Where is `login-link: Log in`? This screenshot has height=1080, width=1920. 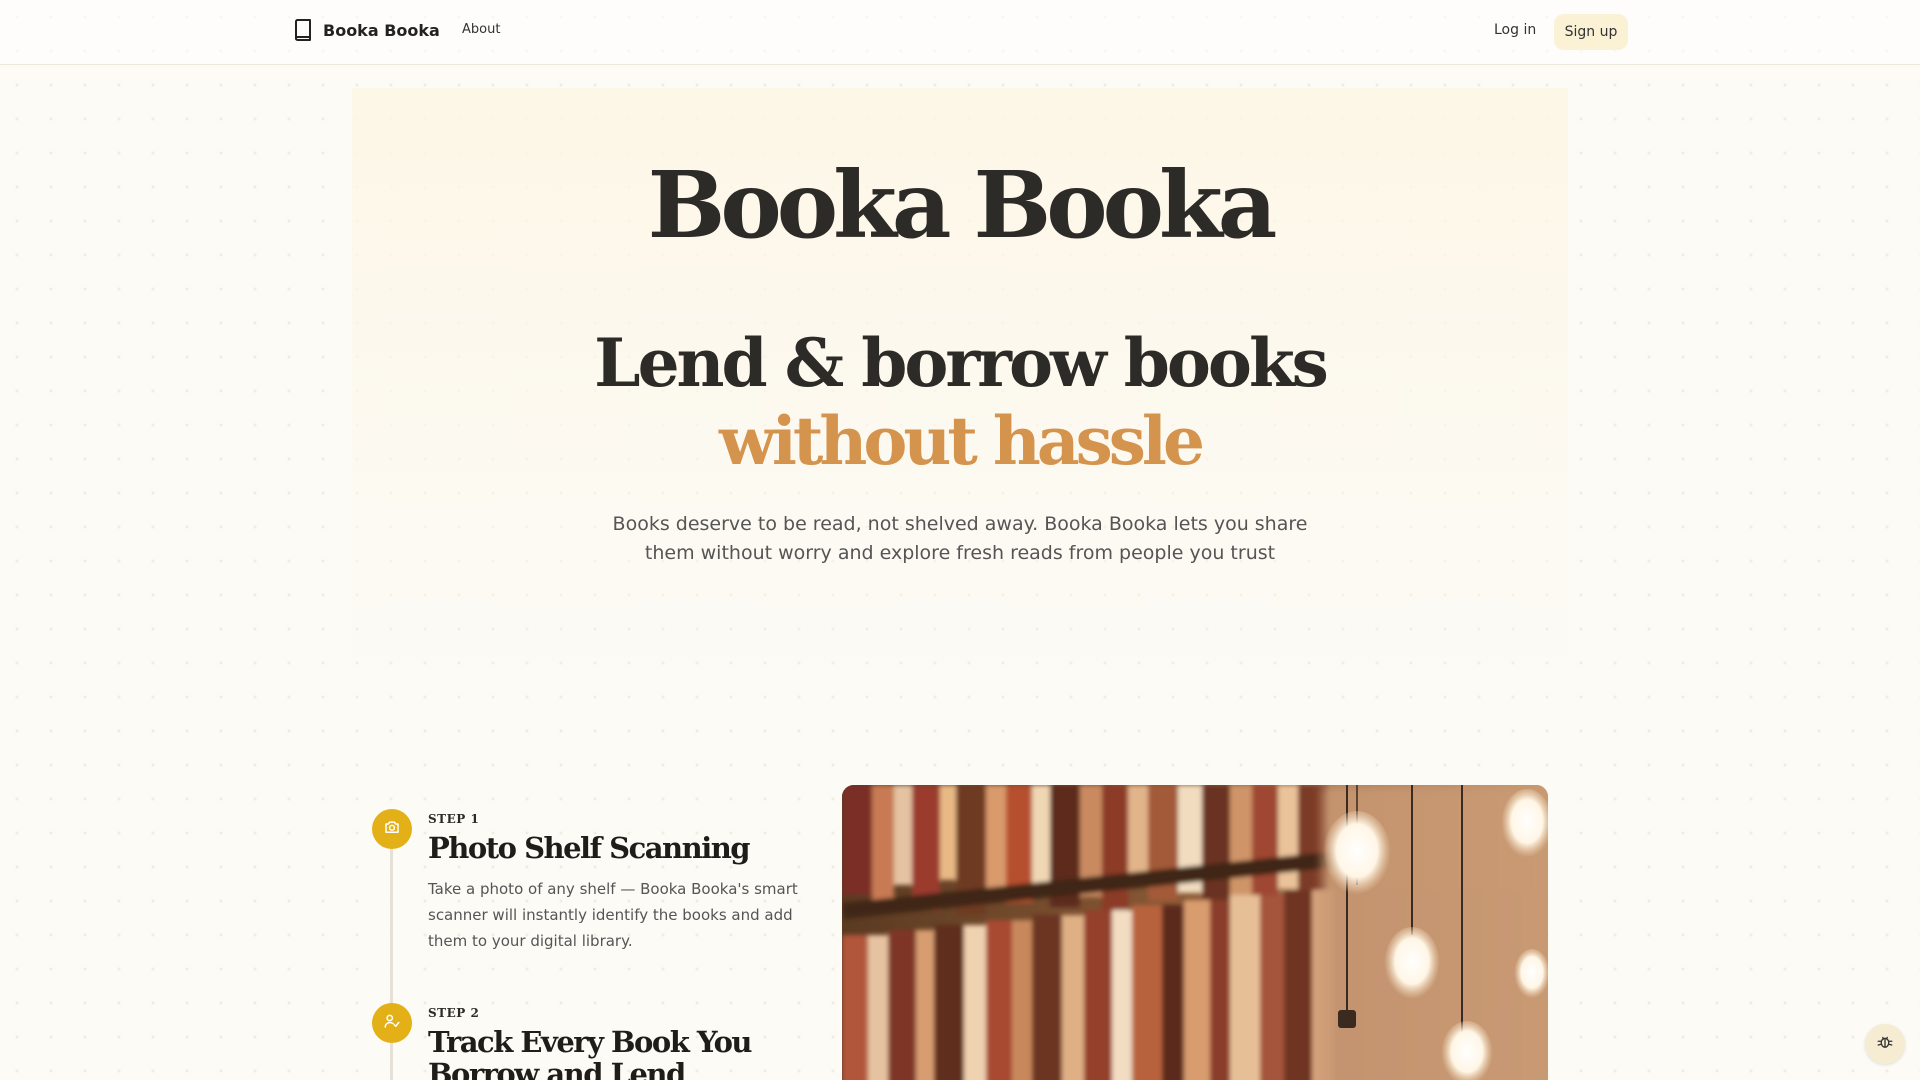
login-link: Log in is located at coordinates (1515, 30).